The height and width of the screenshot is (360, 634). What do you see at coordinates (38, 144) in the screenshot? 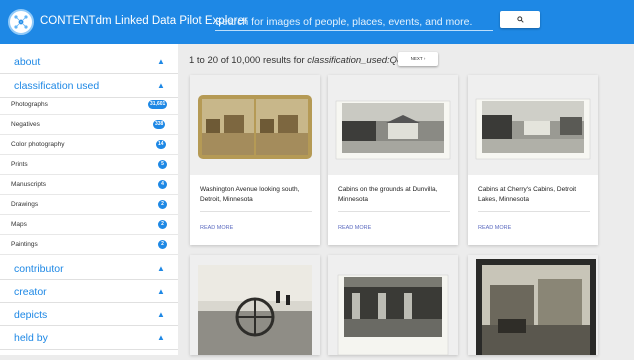
I see `facet-item-name: Color photography` at bounding box center [38, 144].